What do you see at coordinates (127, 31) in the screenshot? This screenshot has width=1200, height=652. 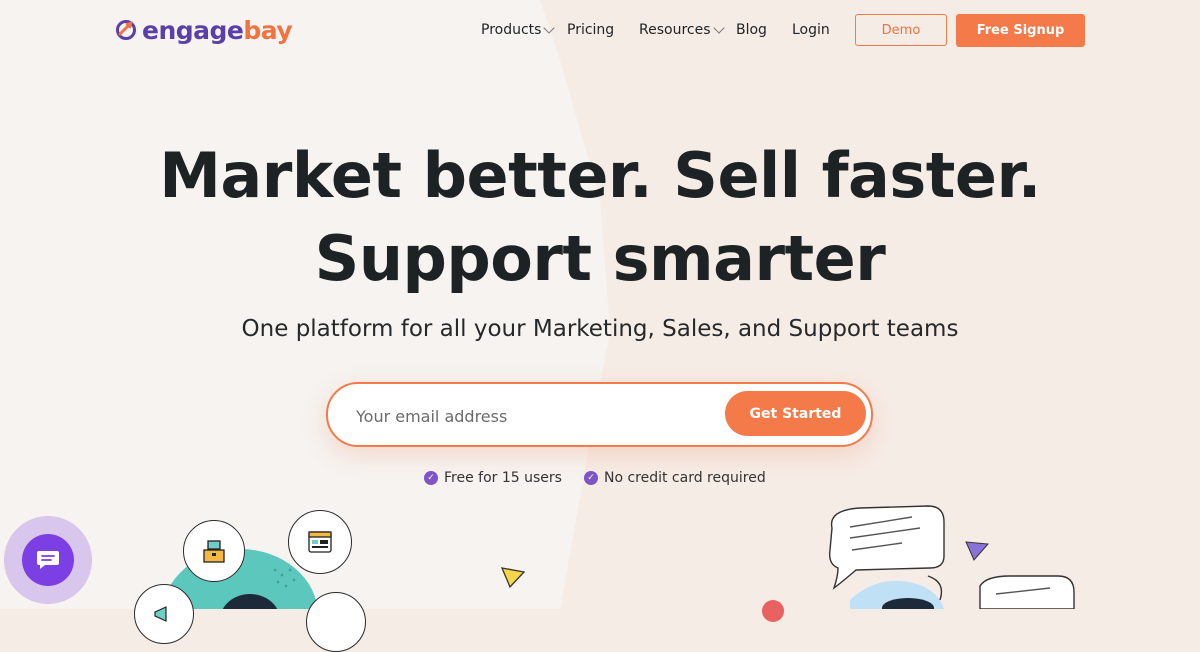 I see `engagebay-logo-icon` at bounding box center [127, 31].